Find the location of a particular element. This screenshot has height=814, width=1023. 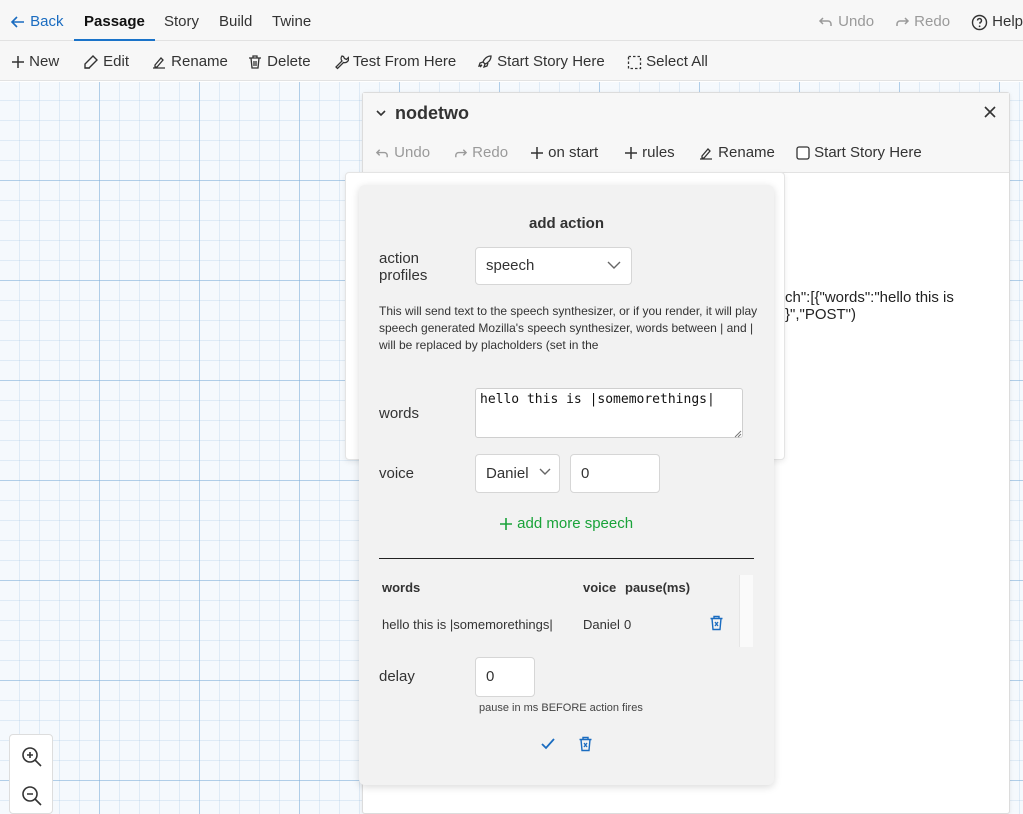

add-more-speech-button: add more speech is located at coordinates (566, 523).